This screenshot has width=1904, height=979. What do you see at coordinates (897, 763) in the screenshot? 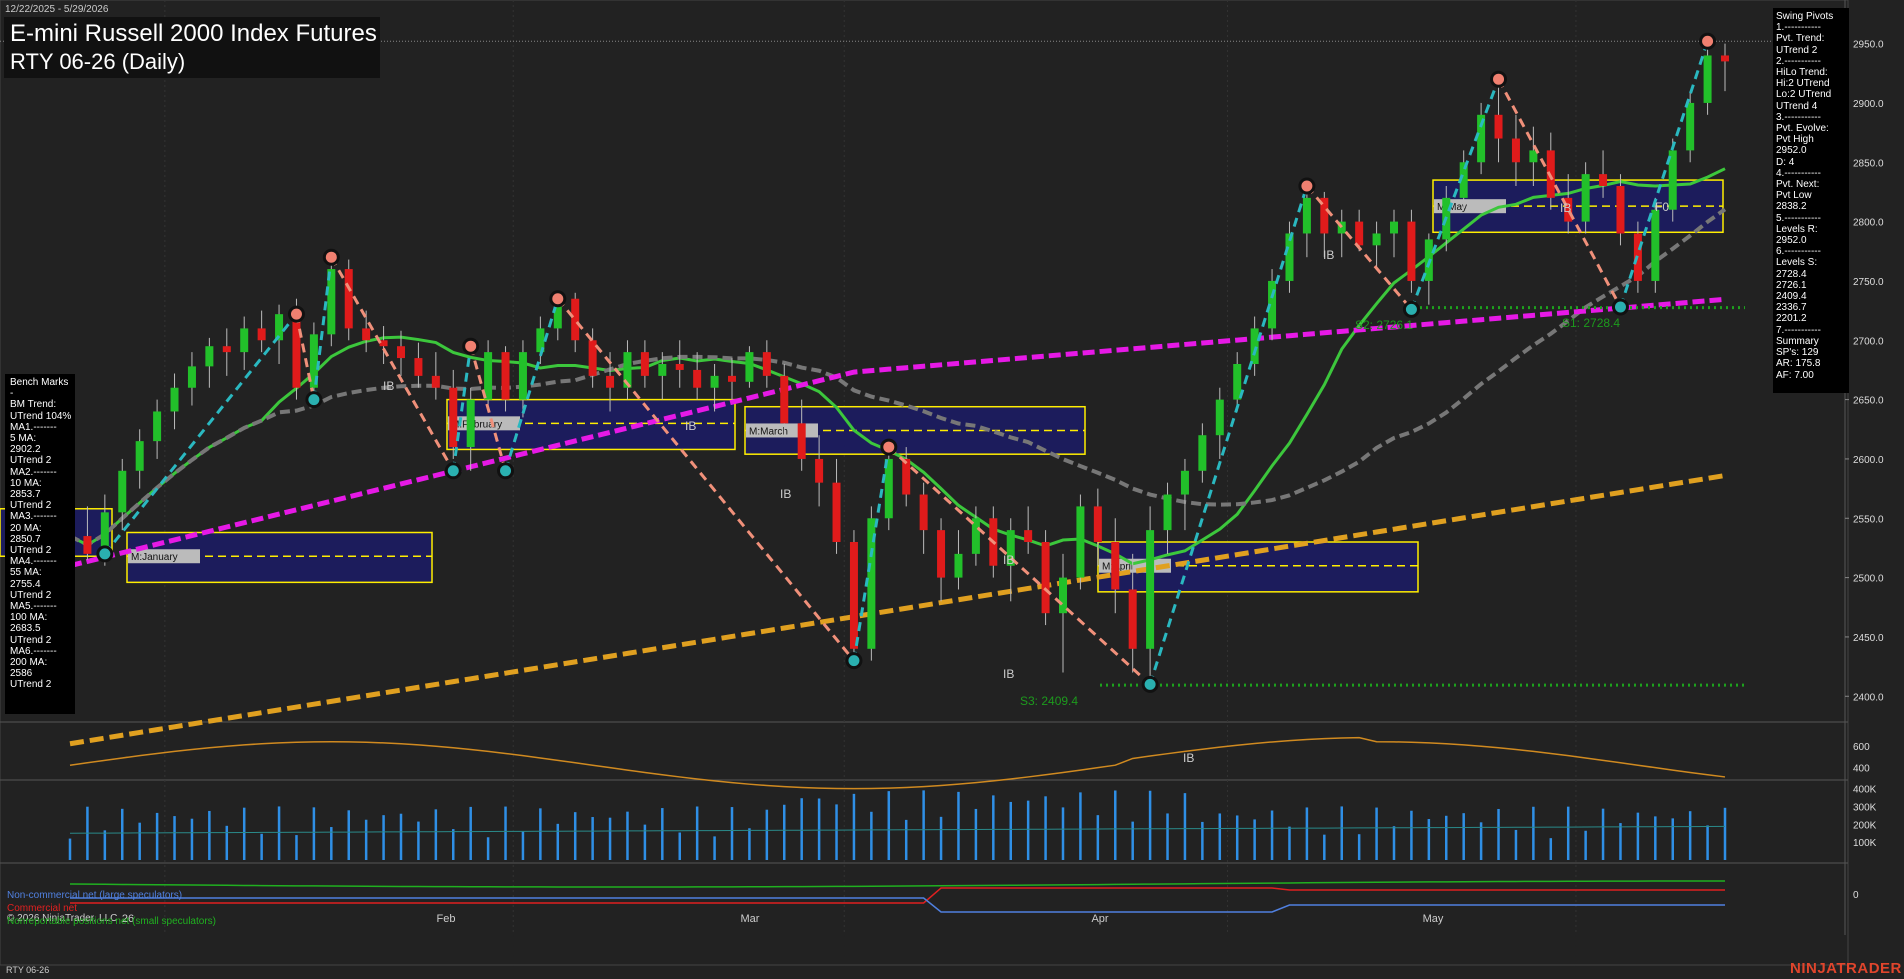
I see `atr-line` at bounding box center [897, 763].